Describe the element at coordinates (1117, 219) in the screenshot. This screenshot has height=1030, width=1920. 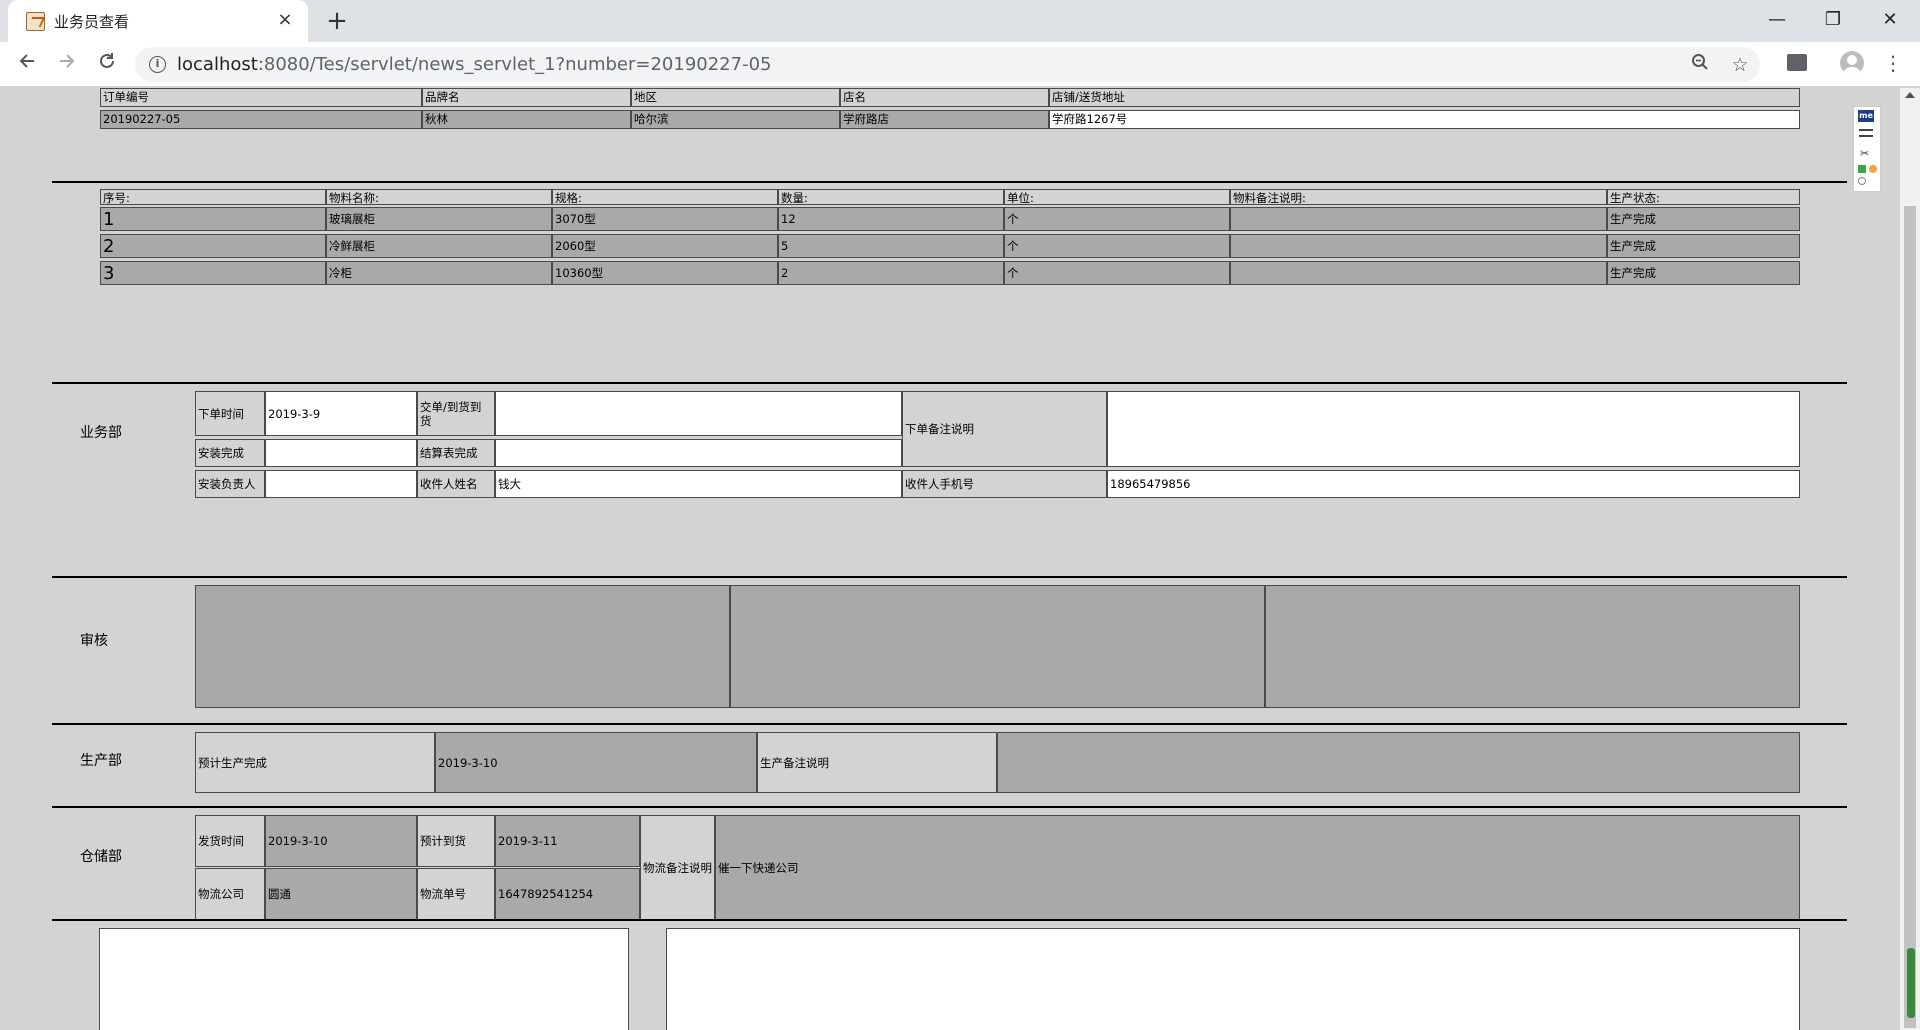
I see `table-row-1-unit: 个` at that location.